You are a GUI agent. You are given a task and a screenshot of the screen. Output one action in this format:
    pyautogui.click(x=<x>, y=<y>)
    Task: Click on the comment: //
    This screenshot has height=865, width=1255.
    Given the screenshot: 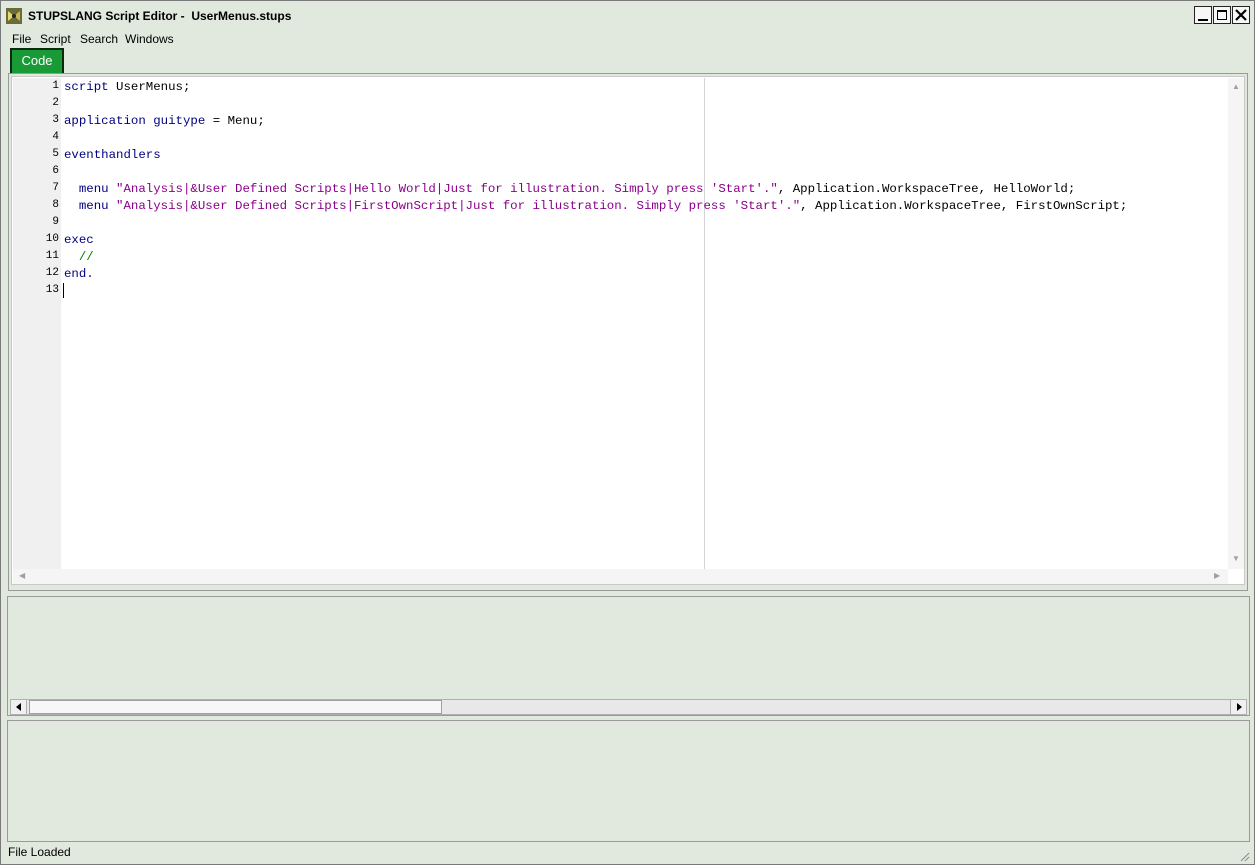 What is the action you would take?
    pyautogui.click(x=79, y=257)
    